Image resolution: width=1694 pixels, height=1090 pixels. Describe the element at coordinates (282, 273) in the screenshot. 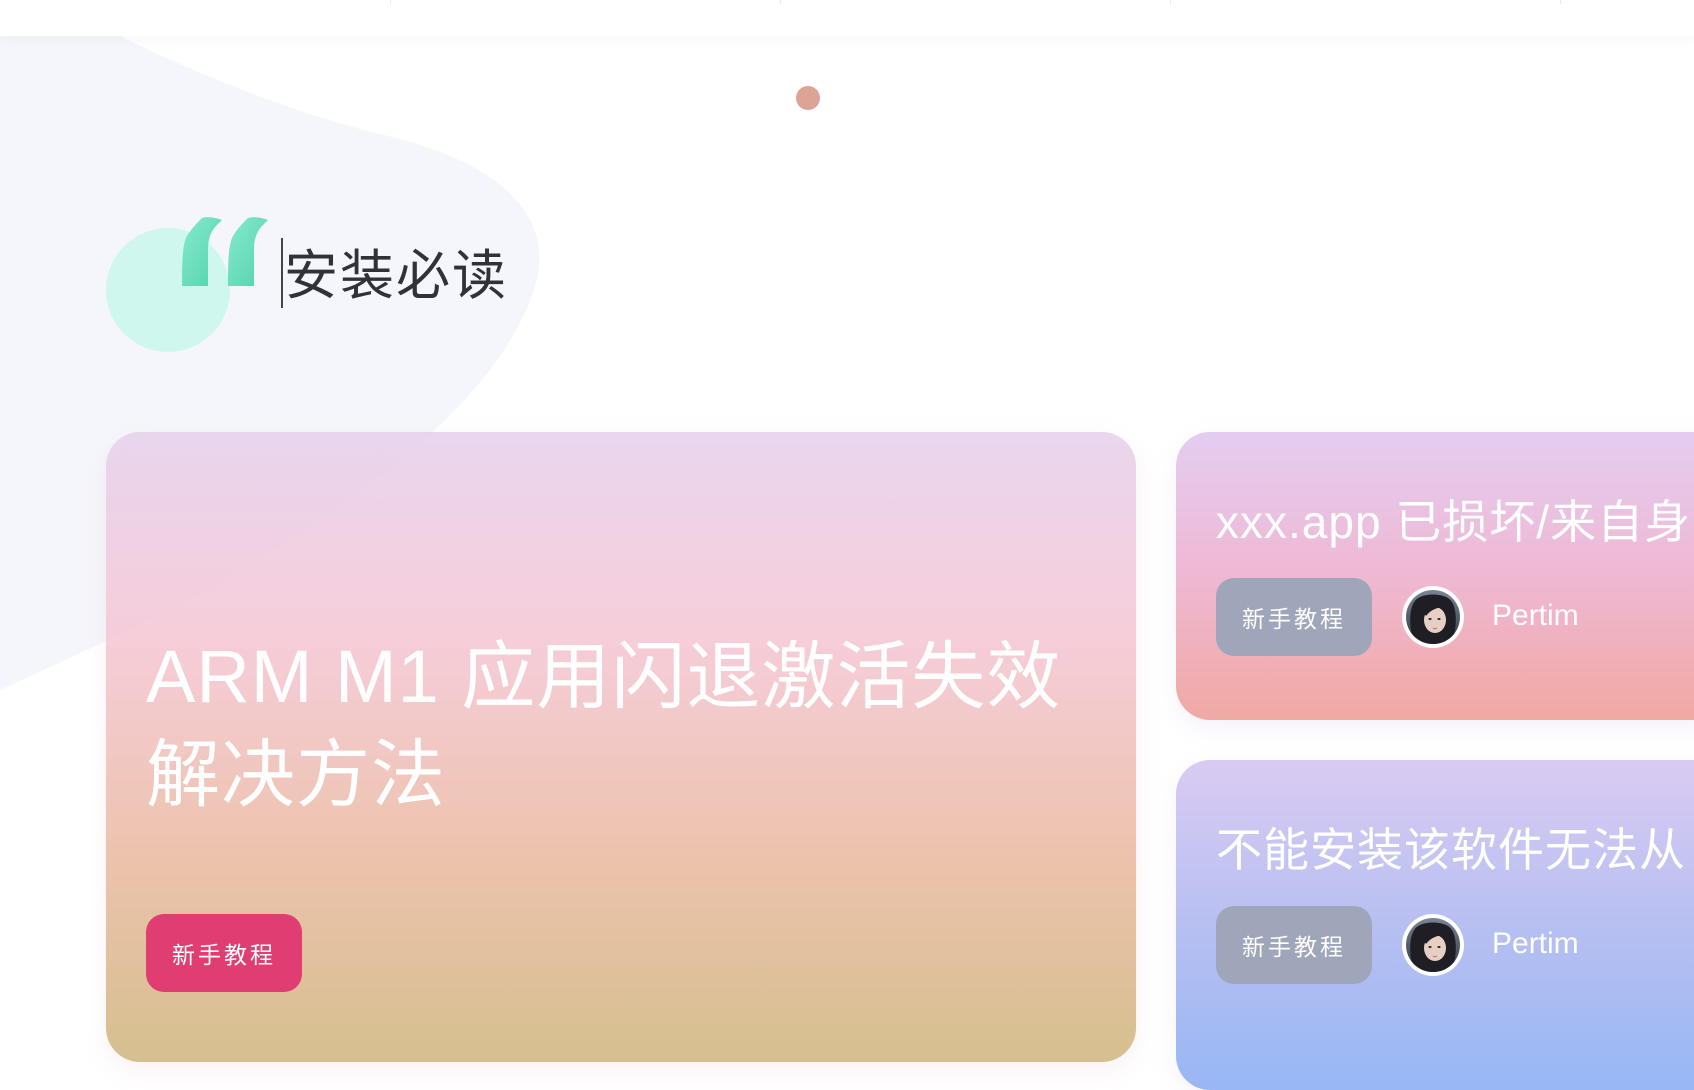

I see `text-caret` at that location.